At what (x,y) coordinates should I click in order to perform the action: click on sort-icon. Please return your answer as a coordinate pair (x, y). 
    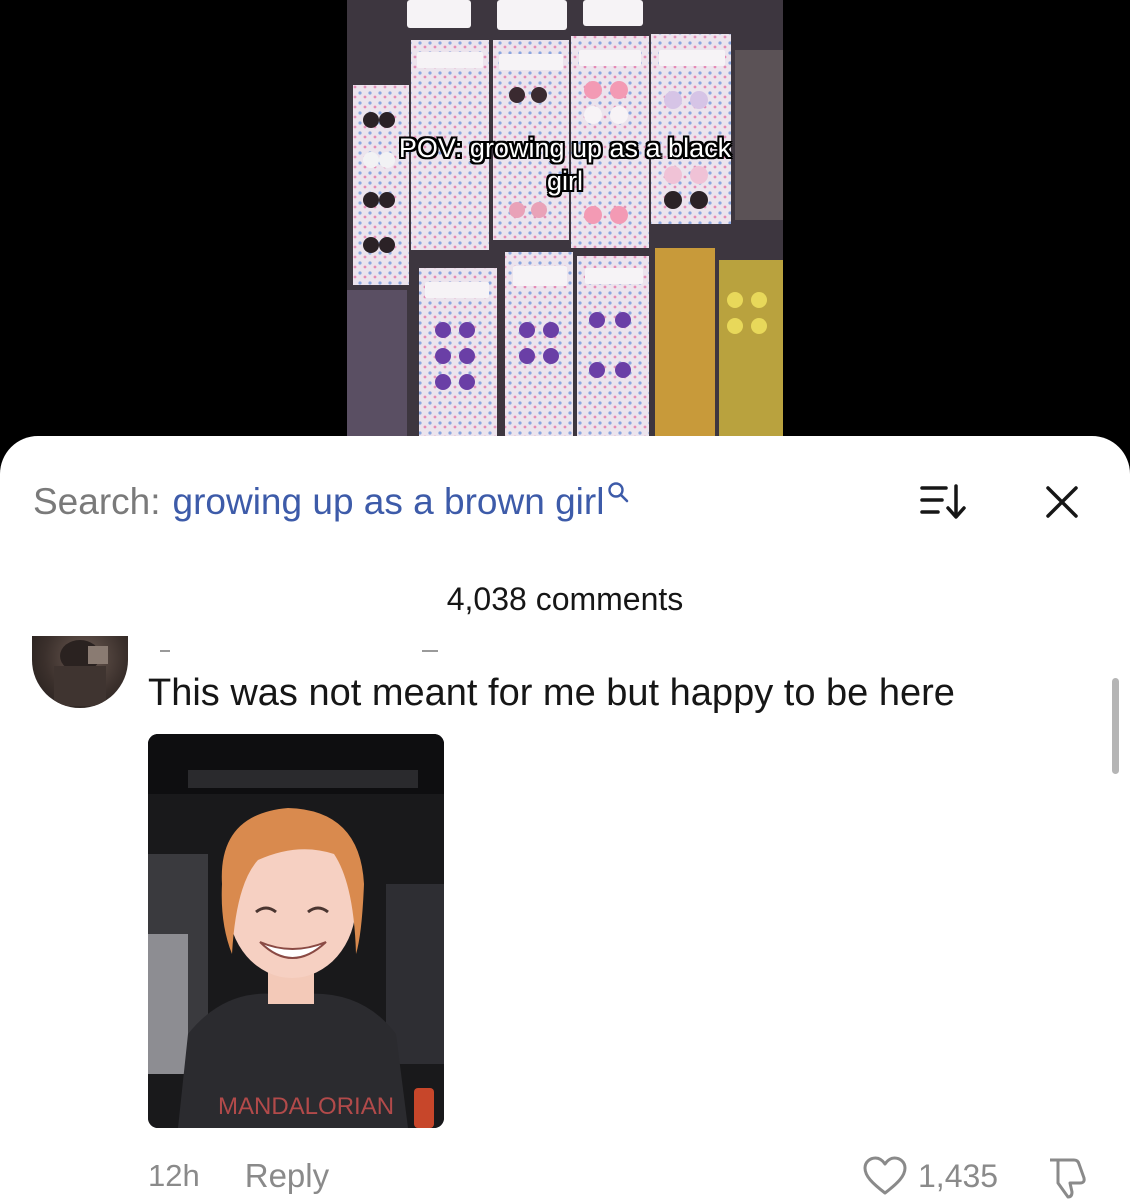
    Looking at the image, I should click on (943, 501).